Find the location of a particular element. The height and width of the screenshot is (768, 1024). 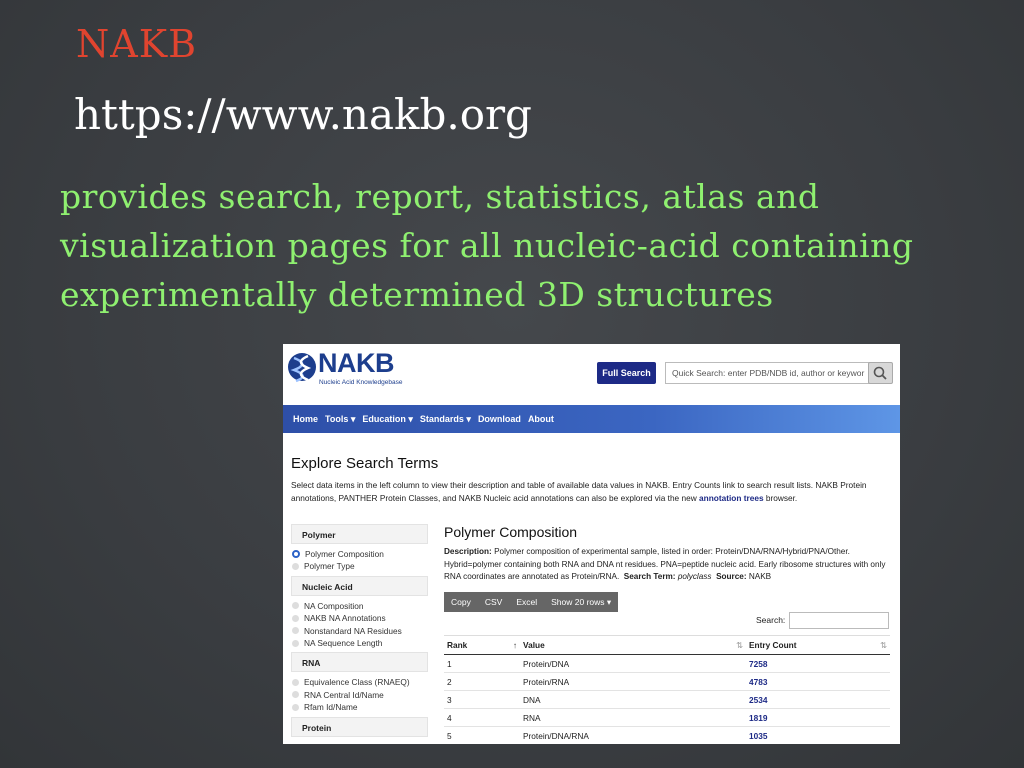

sidebar-item-nakb-na-annotations: NAKB NA Annotations is located at coordinates (359, 618).